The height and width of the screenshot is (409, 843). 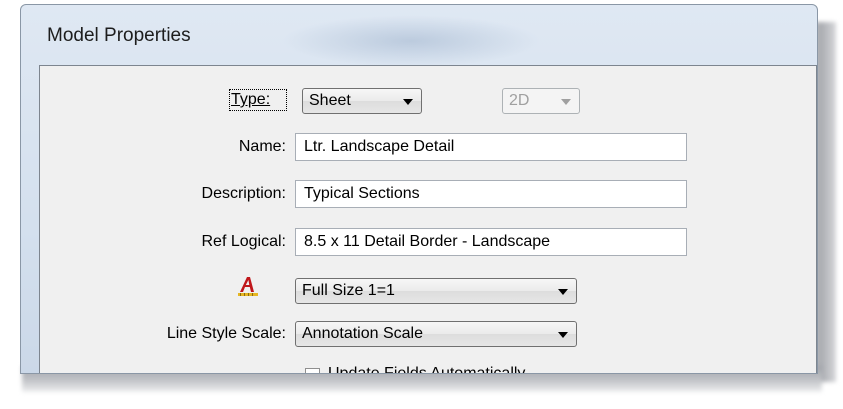 What do you see at coordinates (243, 193) in the screenshot?
I see `description-label: Description:` at bounding box center [243, 193].